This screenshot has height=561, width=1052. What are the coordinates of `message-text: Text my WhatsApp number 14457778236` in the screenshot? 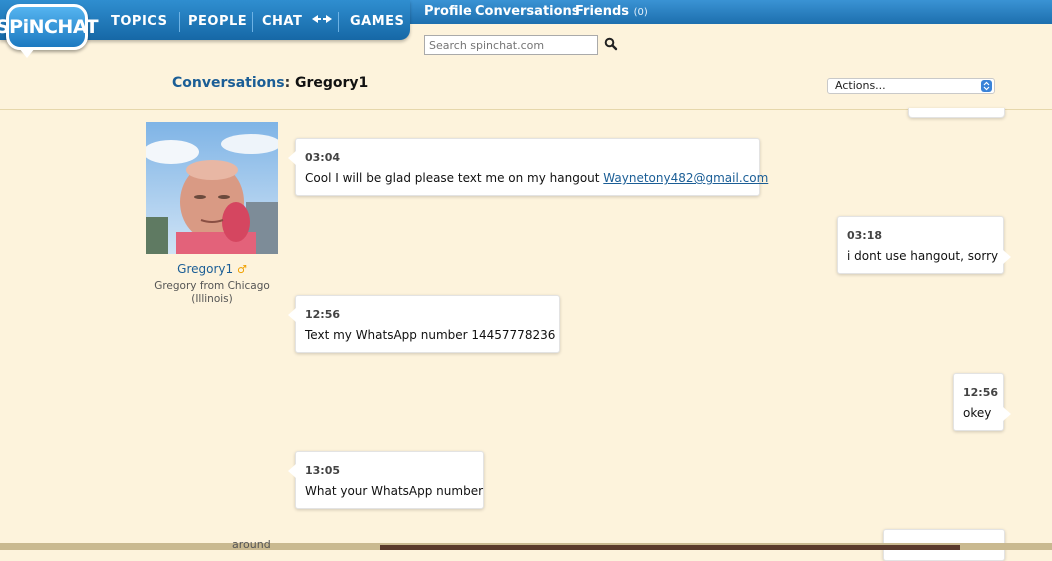 It's located at (430, 335).